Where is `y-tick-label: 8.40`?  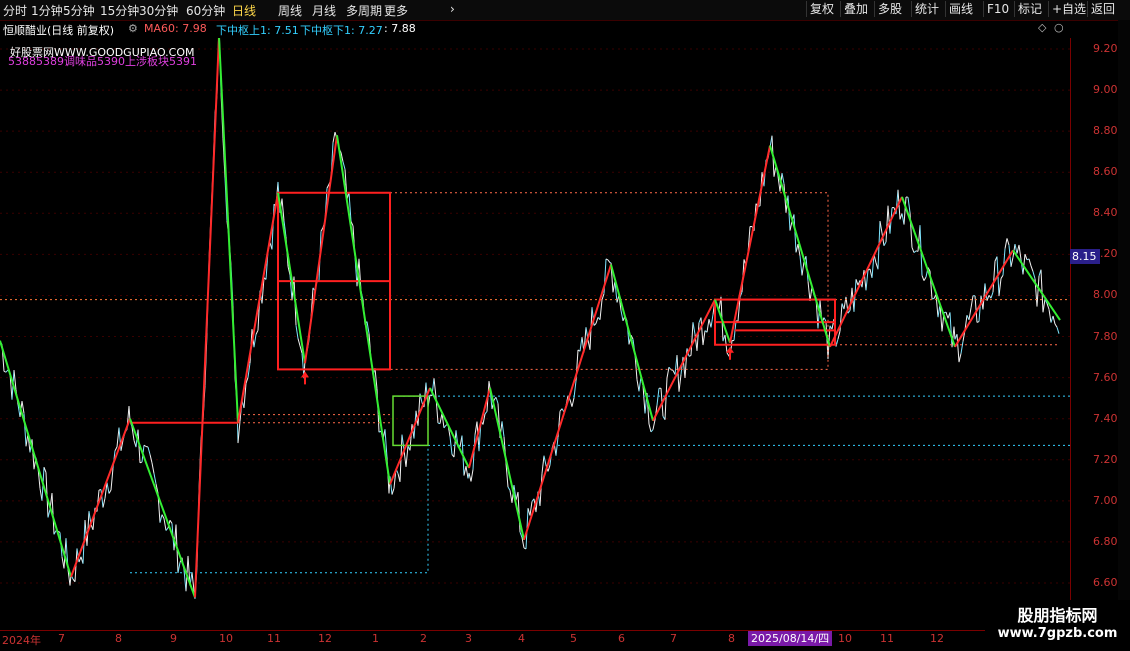 y-tick-label: 8.40 is located at coordinates (1105, 212).